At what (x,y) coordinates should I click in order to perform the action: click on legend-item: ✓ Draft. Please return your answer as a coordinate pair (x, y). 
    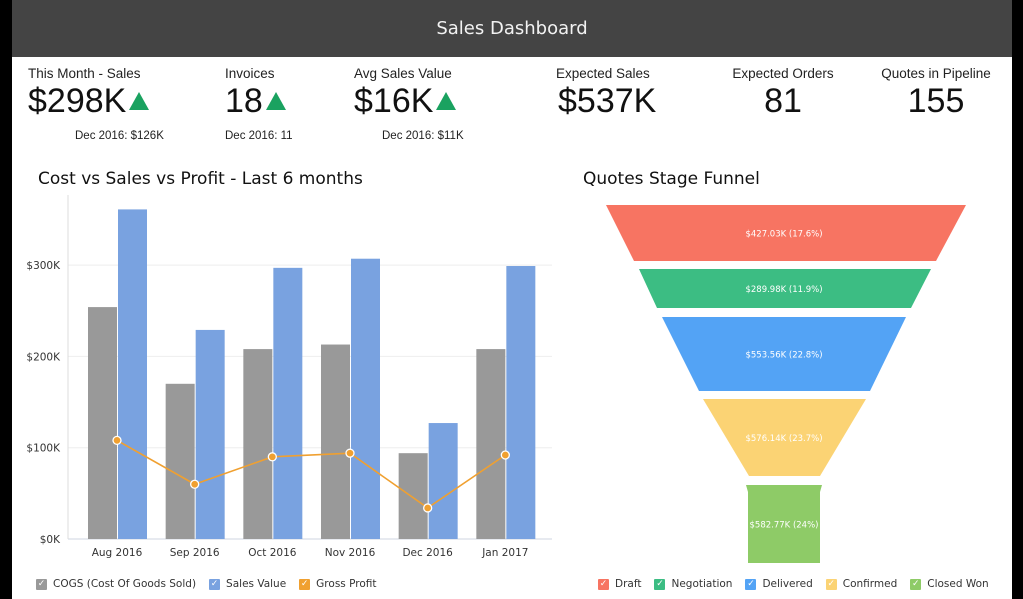
    Looking at the image, I should click on (619, 584).